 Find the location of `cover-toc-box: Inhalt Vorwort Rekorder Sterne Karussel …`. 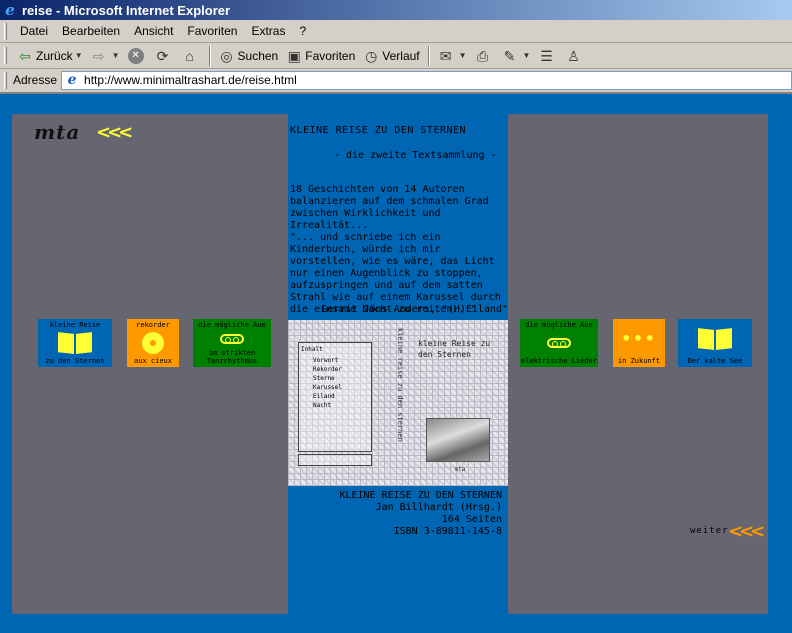

cover-toc-box: Inhalt Vorwort Rekorder Sterne Karussel … is located at coordinates (335, 397).